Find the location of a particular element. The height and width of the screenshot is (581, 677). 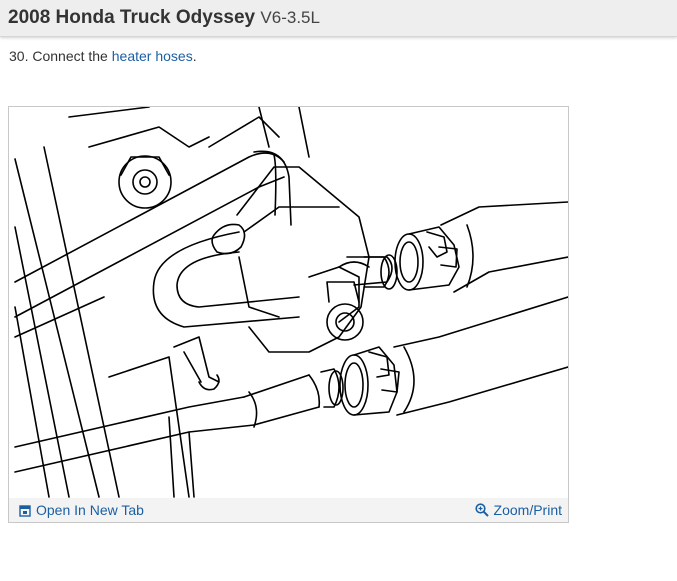

step-text: 30. Connect the is located at coordinates (60, 56).